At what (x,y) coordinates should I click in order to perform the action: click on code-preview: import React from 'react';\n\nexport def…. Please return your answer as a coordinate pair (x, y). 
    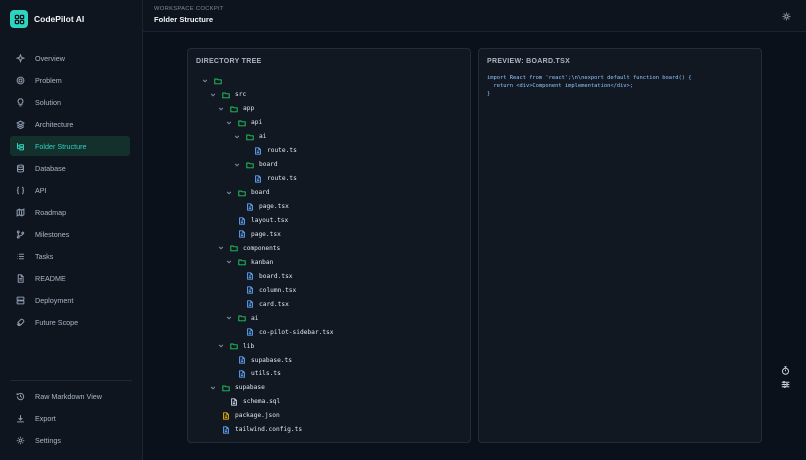
    Looking at the image, I should click on (589, 86).